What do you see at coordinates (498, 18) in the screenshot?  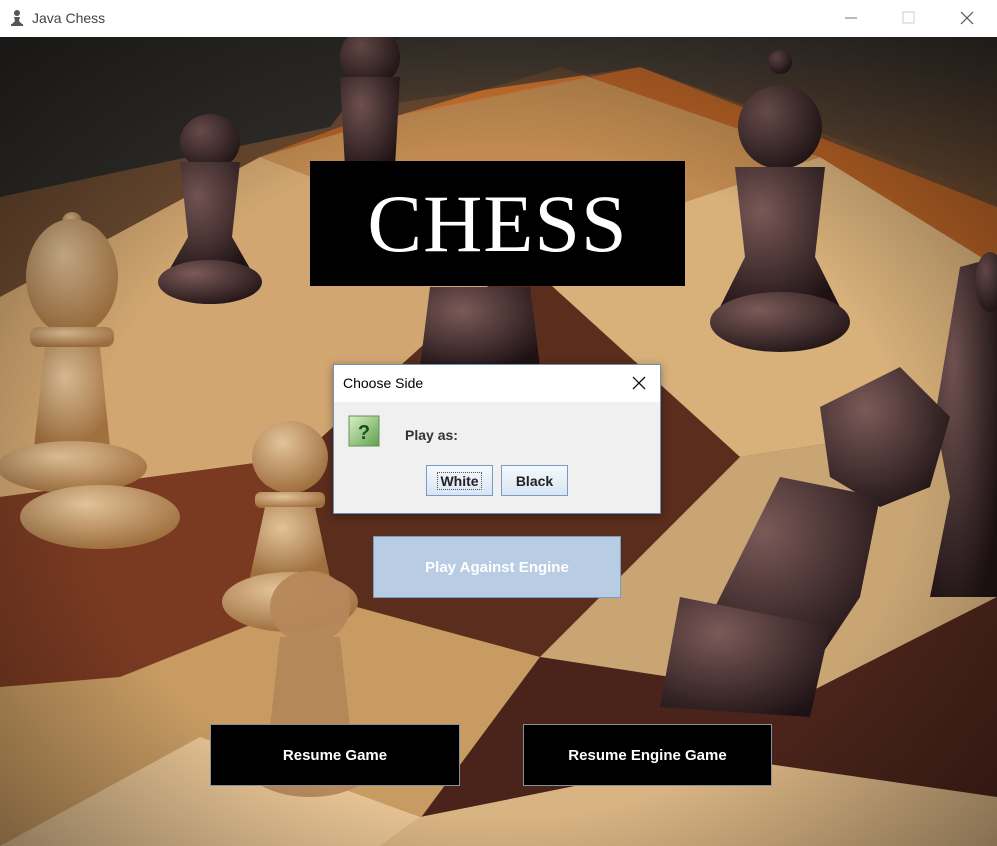 I see `window-titlebar: Java Chess` at bounding box center [498, 18].